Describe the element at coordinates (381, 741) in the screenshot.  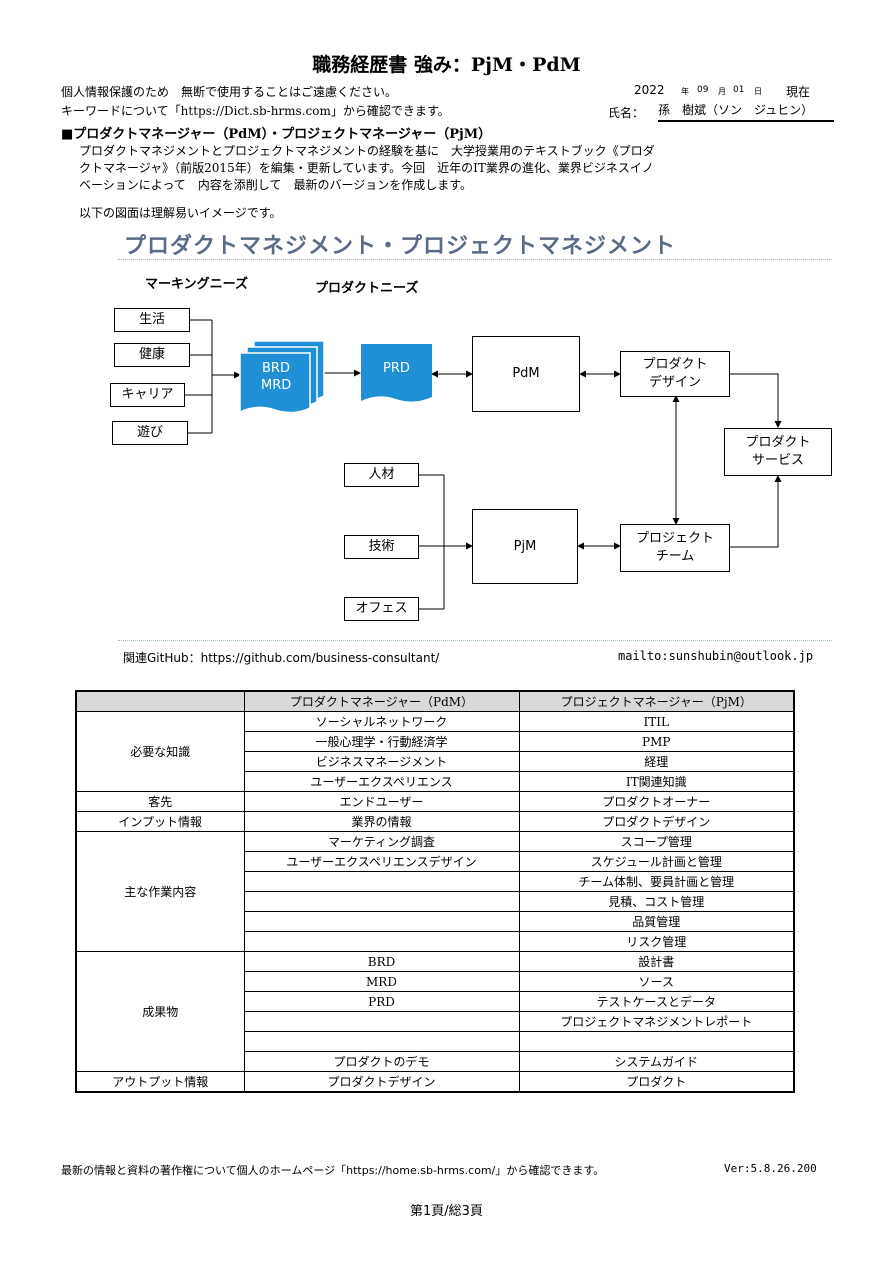
I see `table-cell: 一般心理学・行動経済学` at that location.